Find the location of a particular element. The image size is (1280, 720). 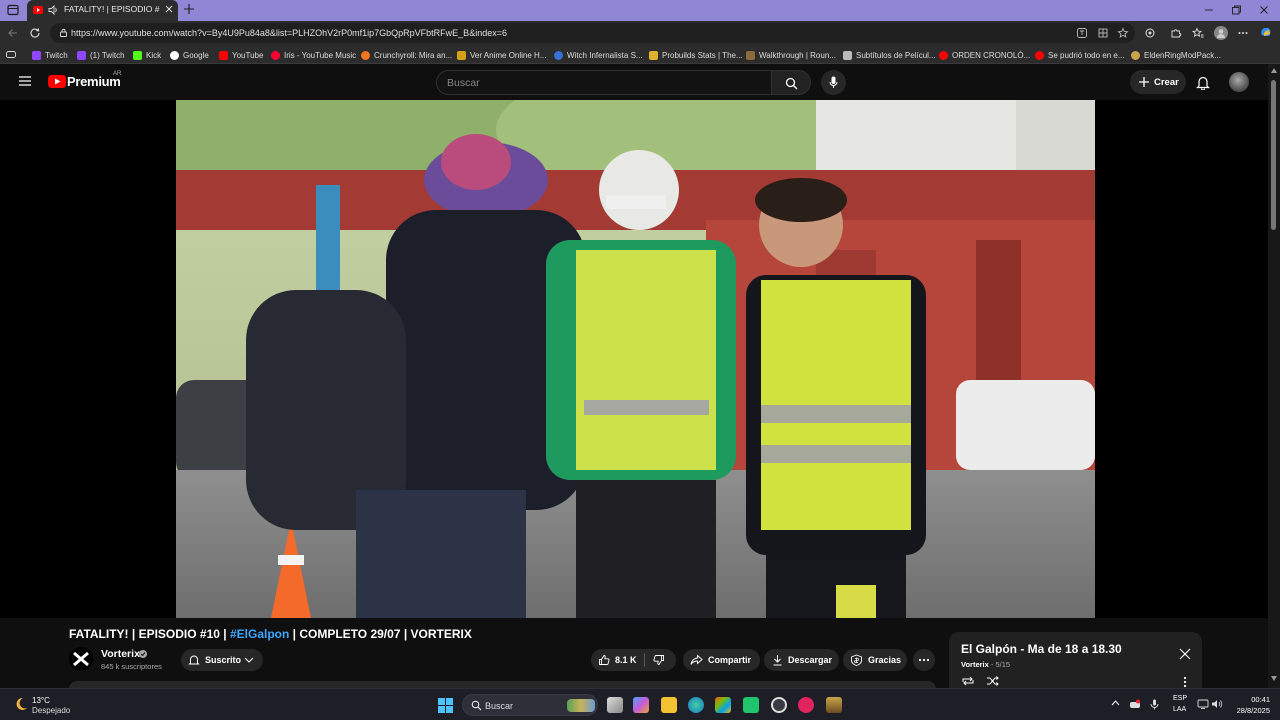

weather-temperature: 13°C is located at coordinates (41, 700).